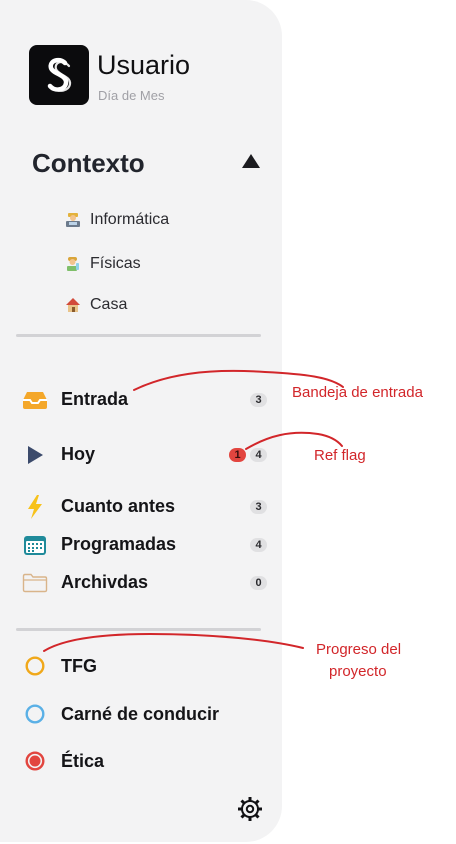  Describe the element at coordinates (250, 809) in the screenshot. I see `gear-icon` at that location.